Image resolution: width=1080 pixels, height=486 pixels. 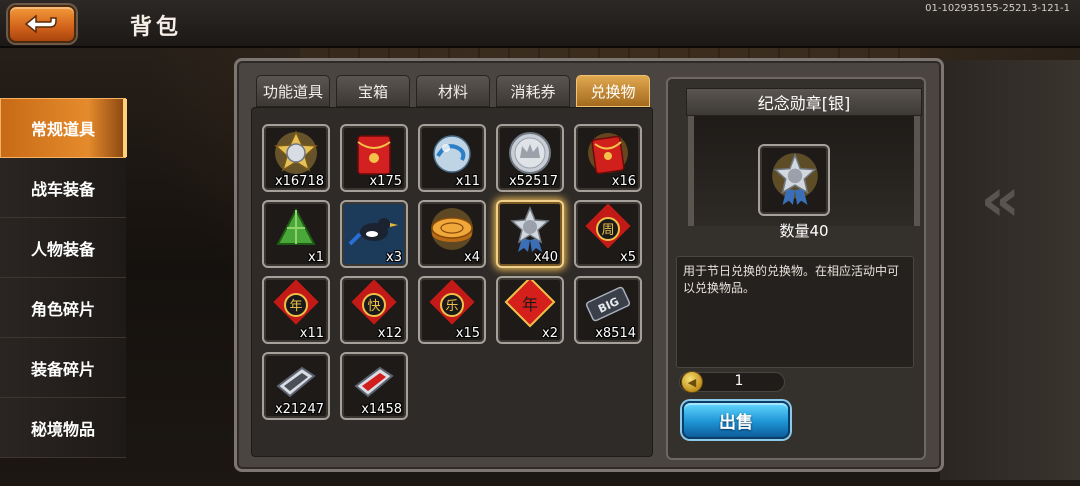 What do you see at coordinates (533, 181) in the screenshot?
I see `item-quantity: x52517` at bounding box center [533, 181].